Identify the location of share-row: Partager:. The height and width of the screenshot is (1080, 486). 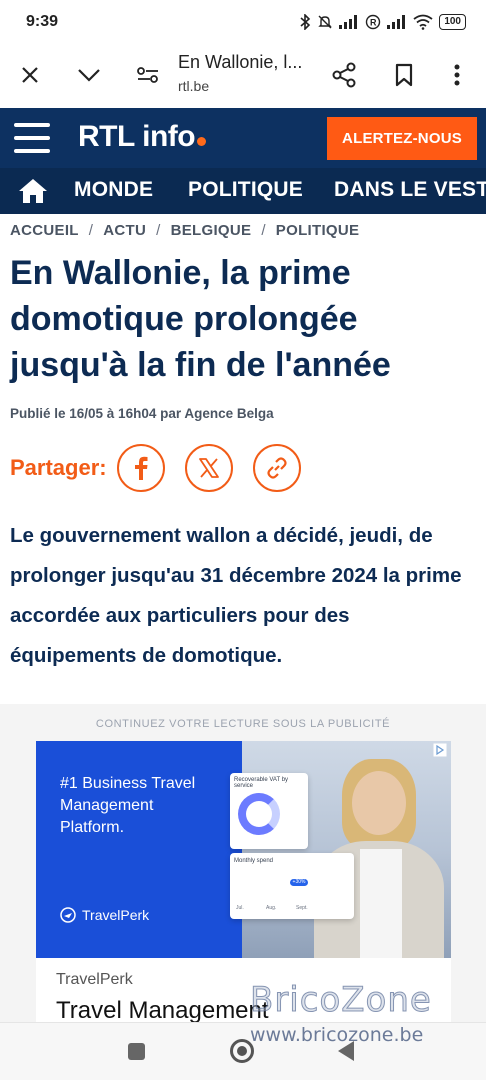
(165, 468).